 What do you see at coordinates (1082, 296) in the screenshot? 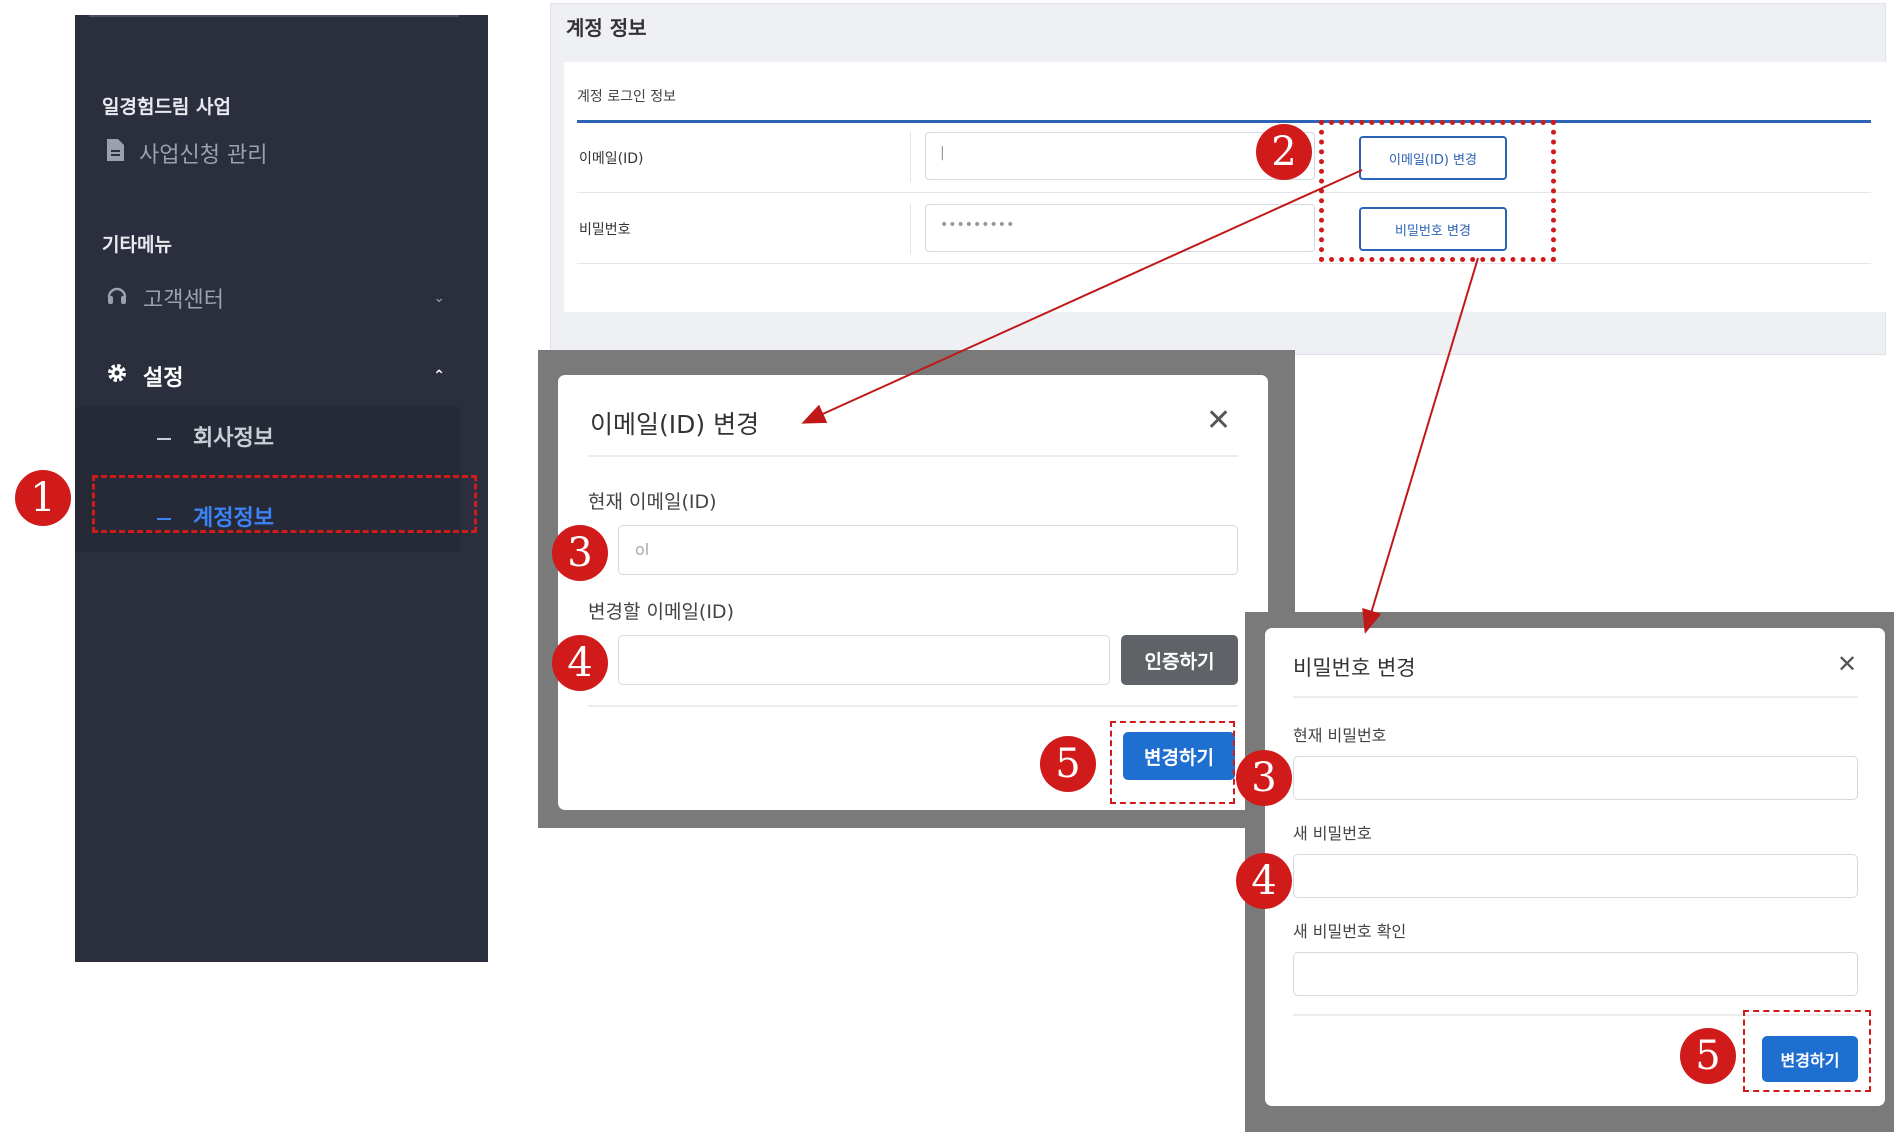
I see `arrow-to-email-modal` at bounding box center [1082, 296].